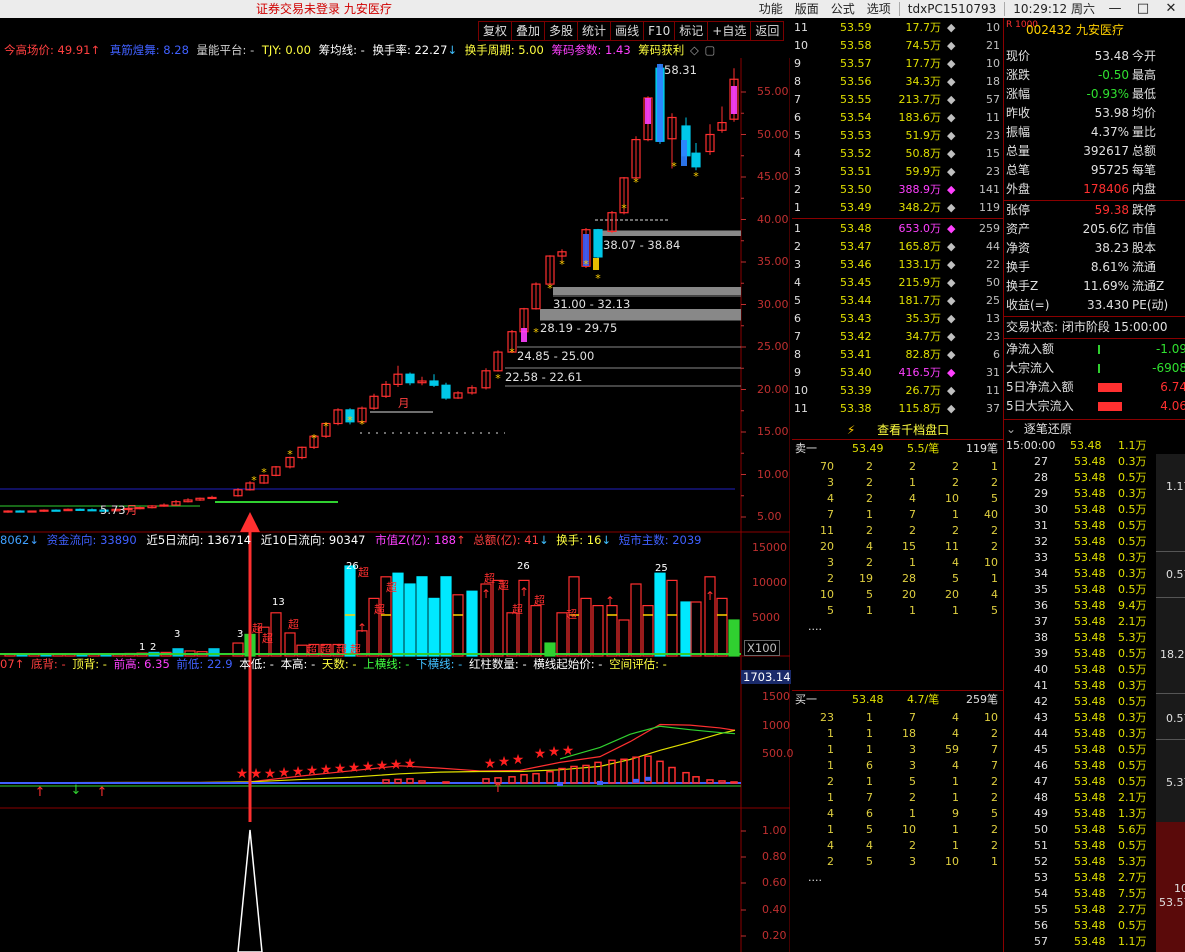 The height and width of the screenshot is (952, 1185). Describe the element at coordinates (1108, 305) in the screenshot. I see `fundamental-value: 33.430` at that location.